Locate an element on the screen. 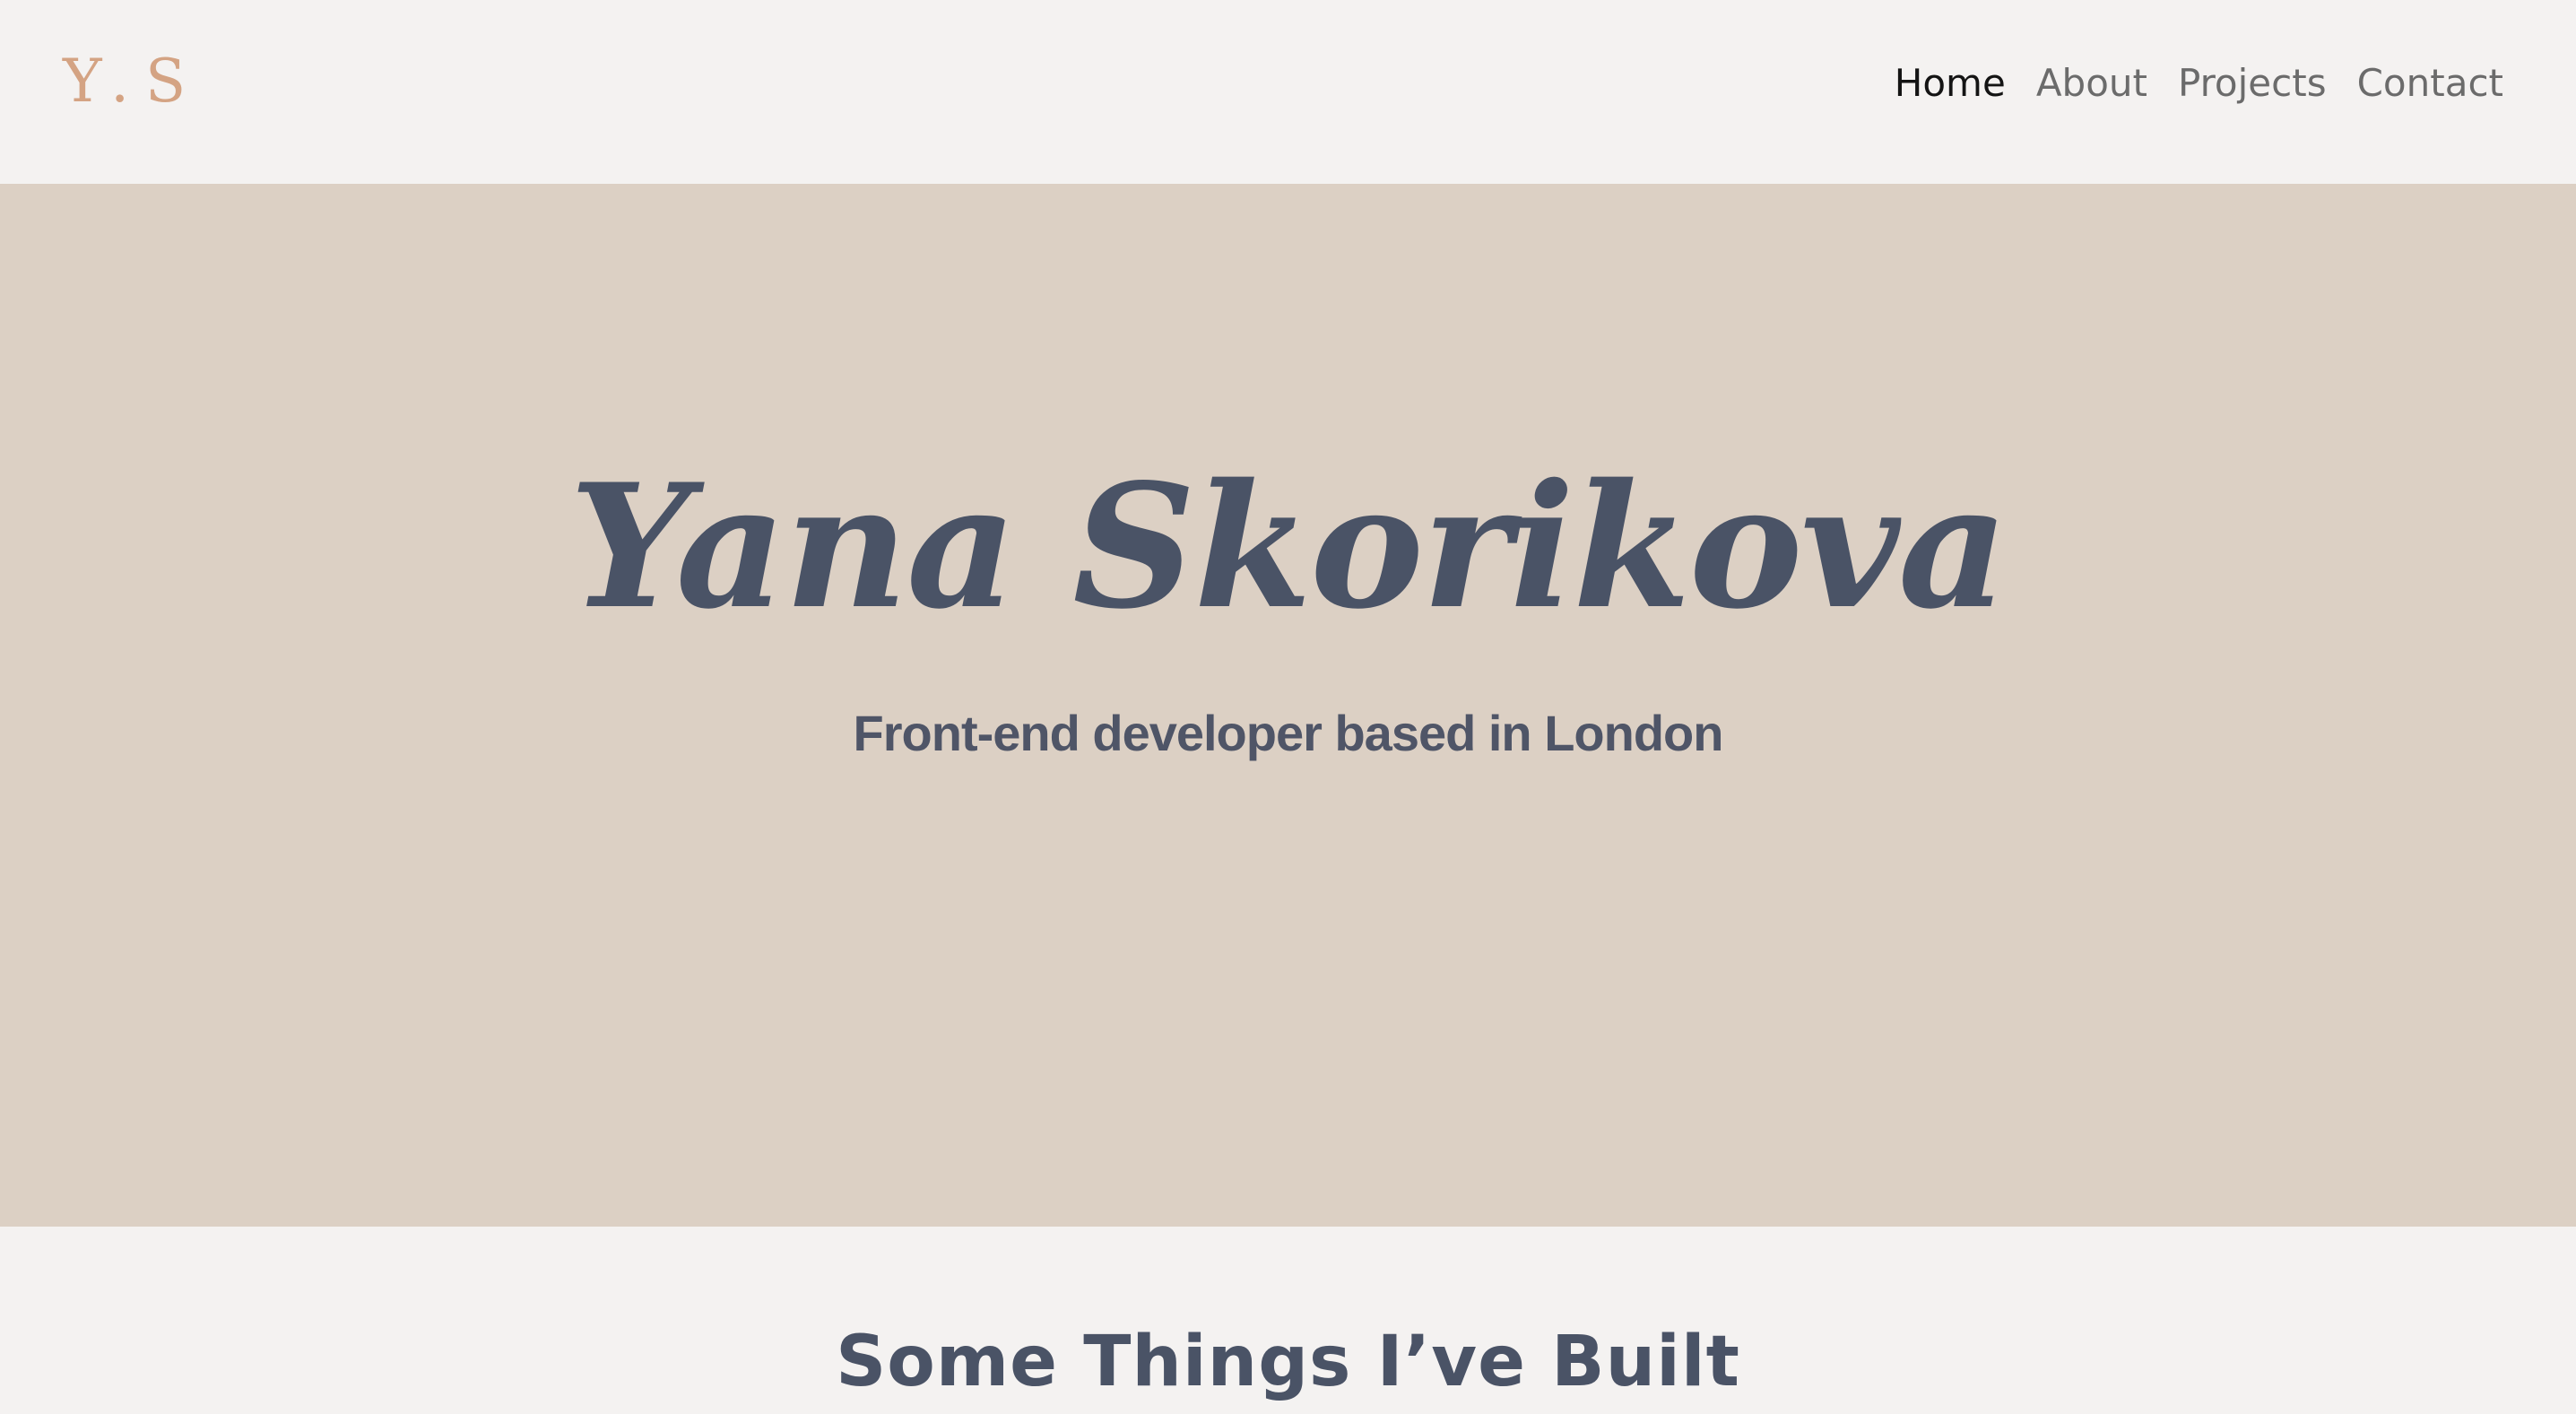 Image resolution: width=2576 pixels, height=1414 pixels. nav-link-projects: Projects is located at coordinates (2252, 84).